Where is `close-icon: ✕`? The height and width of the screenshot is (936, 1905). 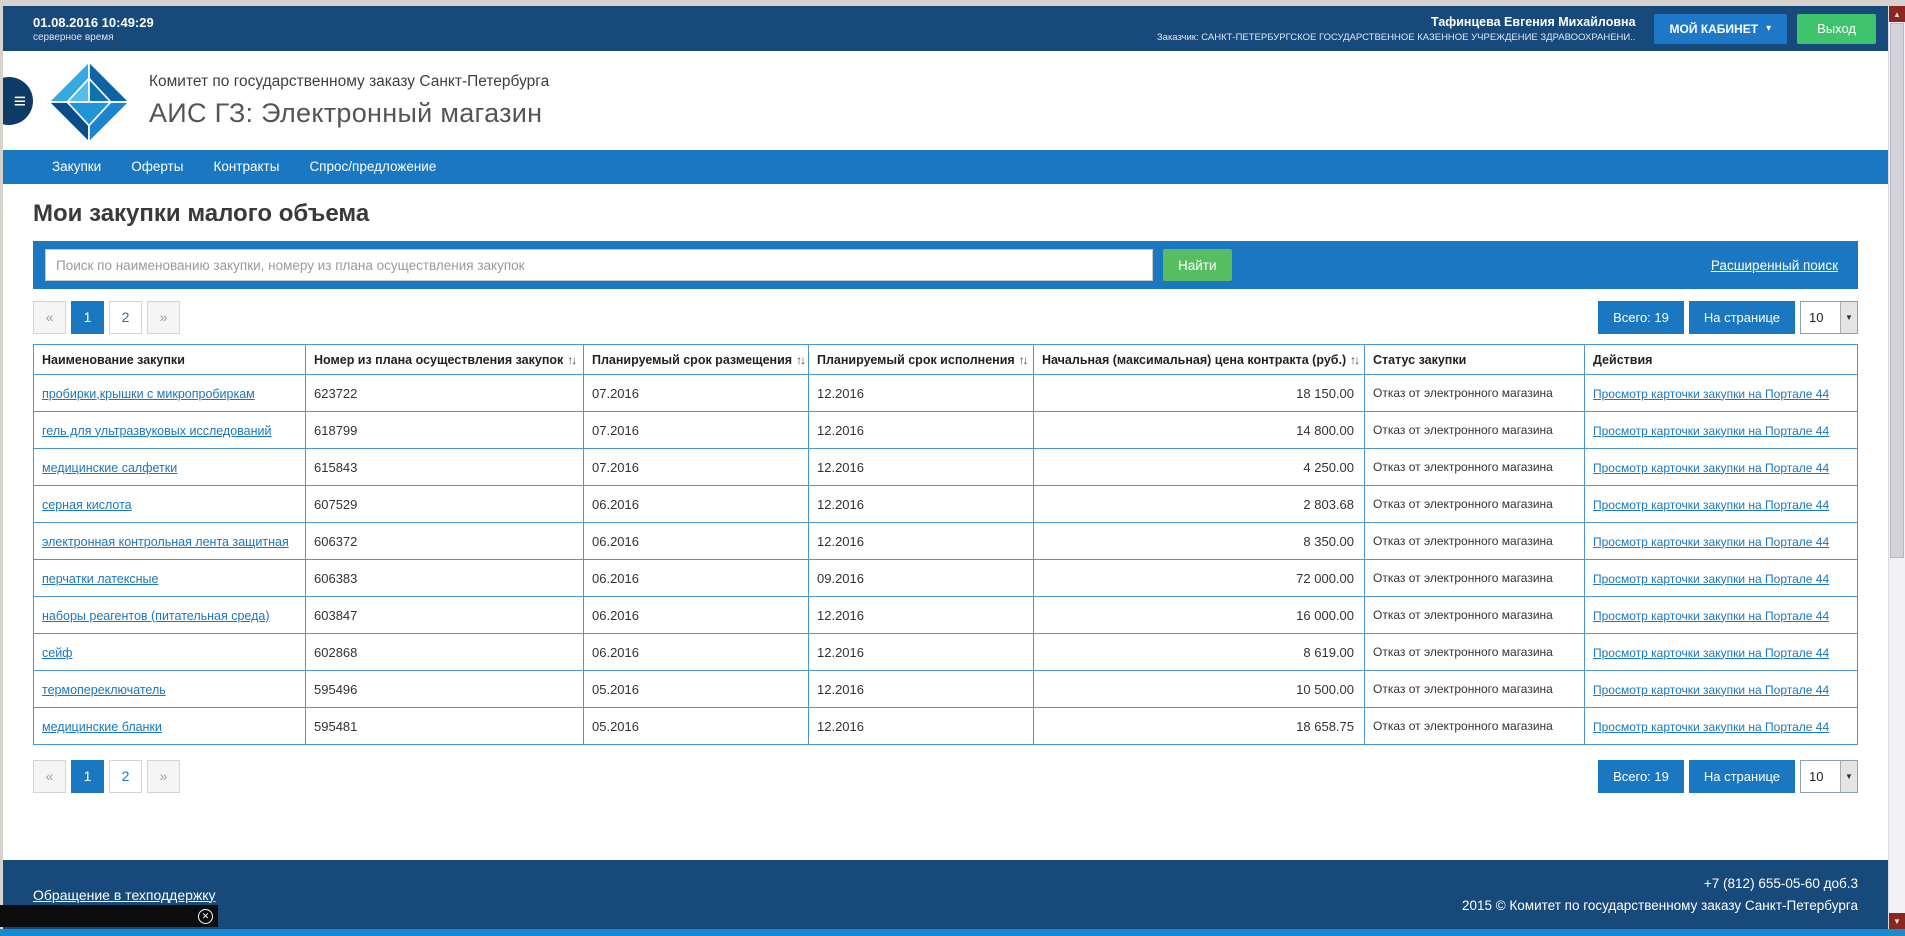
close-icon: ✕ is located at coordinates (205, 916).